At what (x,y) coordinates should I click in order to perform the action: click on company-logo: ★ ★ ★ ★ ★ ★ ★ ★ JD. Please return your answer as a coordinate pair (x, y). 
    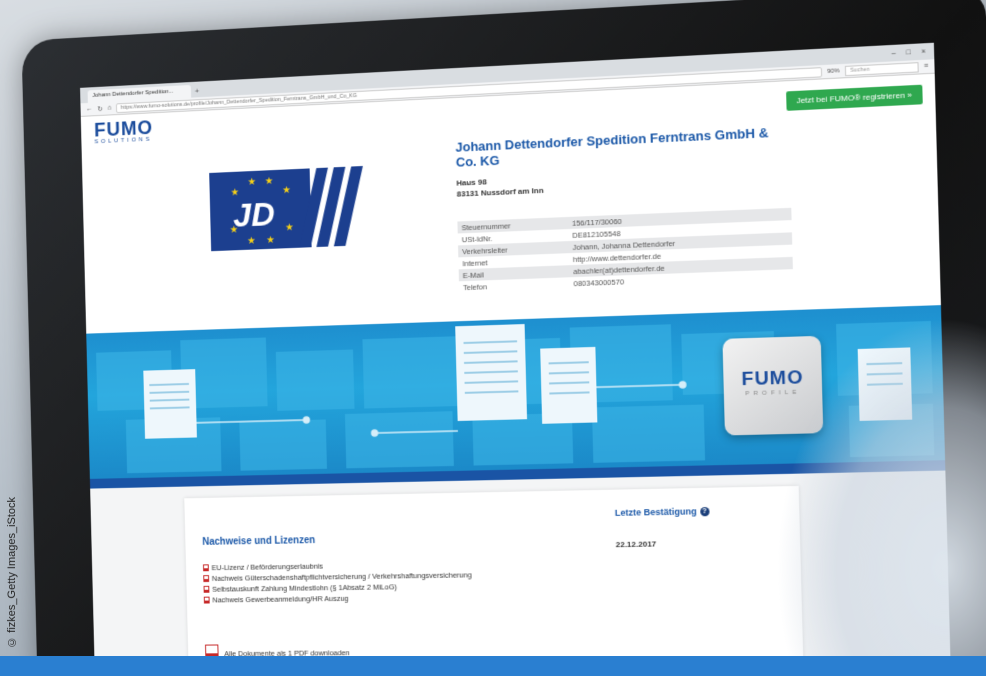
    Looking at the image, I should click on (294, 208).